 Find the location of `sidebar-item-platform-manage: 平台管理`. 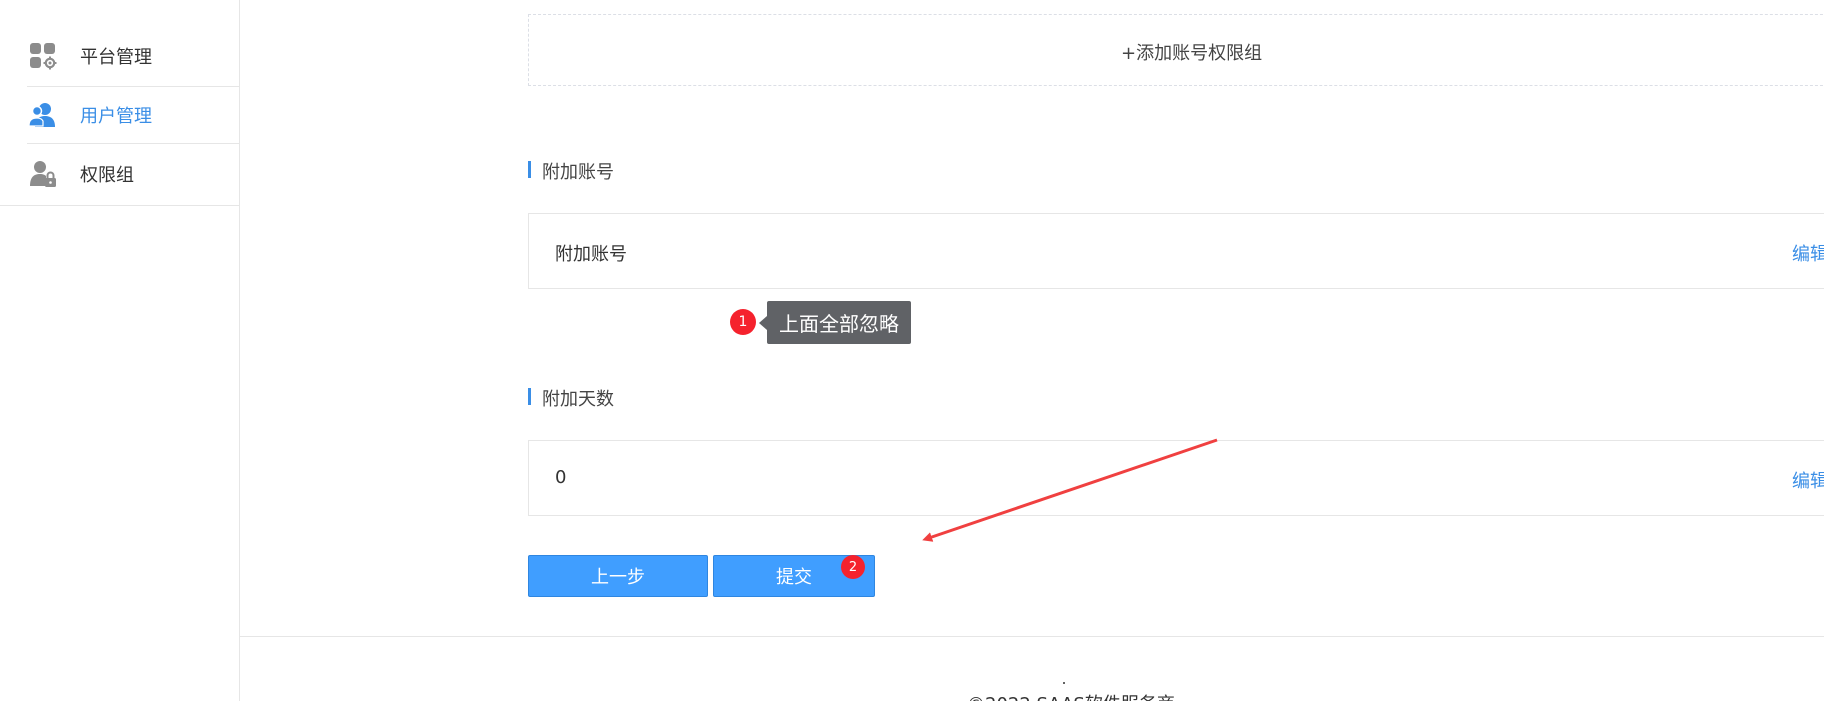

sidebar-item-platform-manage: 平台管理 is located at coordinates (119, 56).